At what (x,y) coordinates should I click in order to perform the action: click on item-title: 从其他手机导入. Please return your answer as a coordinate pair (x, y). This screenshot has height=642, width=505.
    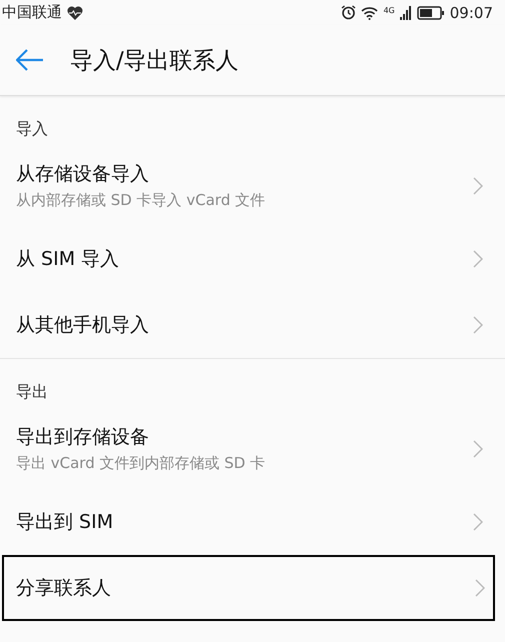
    Looking at the image, I should click on (82, 325).